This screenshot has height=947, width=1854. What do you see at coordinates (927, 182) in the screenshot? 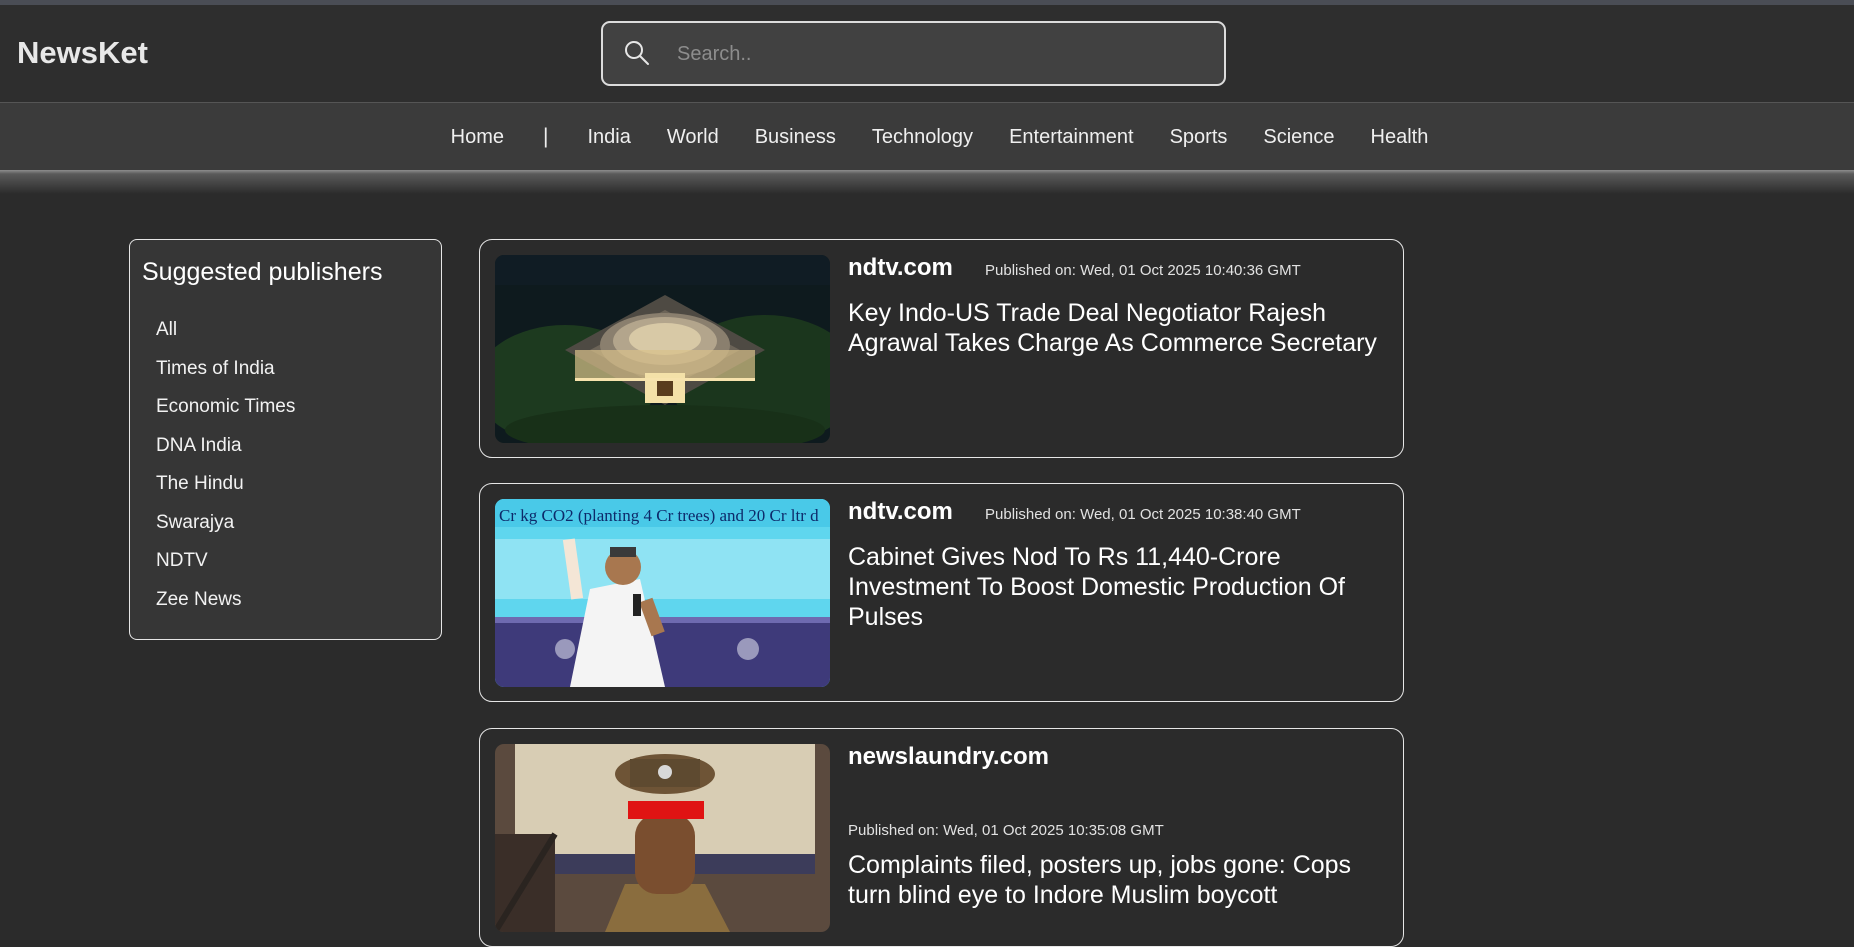
I see `nav-shadow` at bounding box center [927, 182].